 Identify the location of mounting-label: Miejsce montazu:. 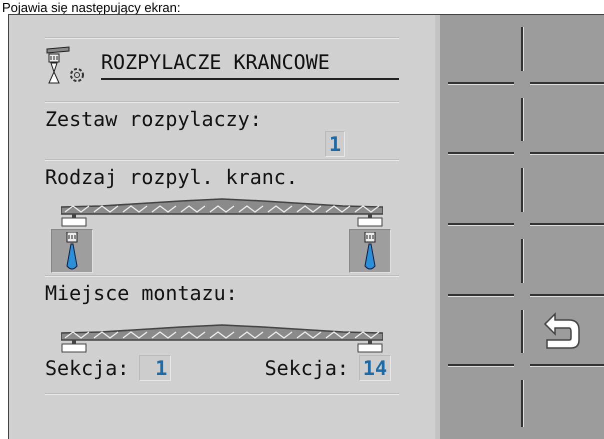
(142, 292).